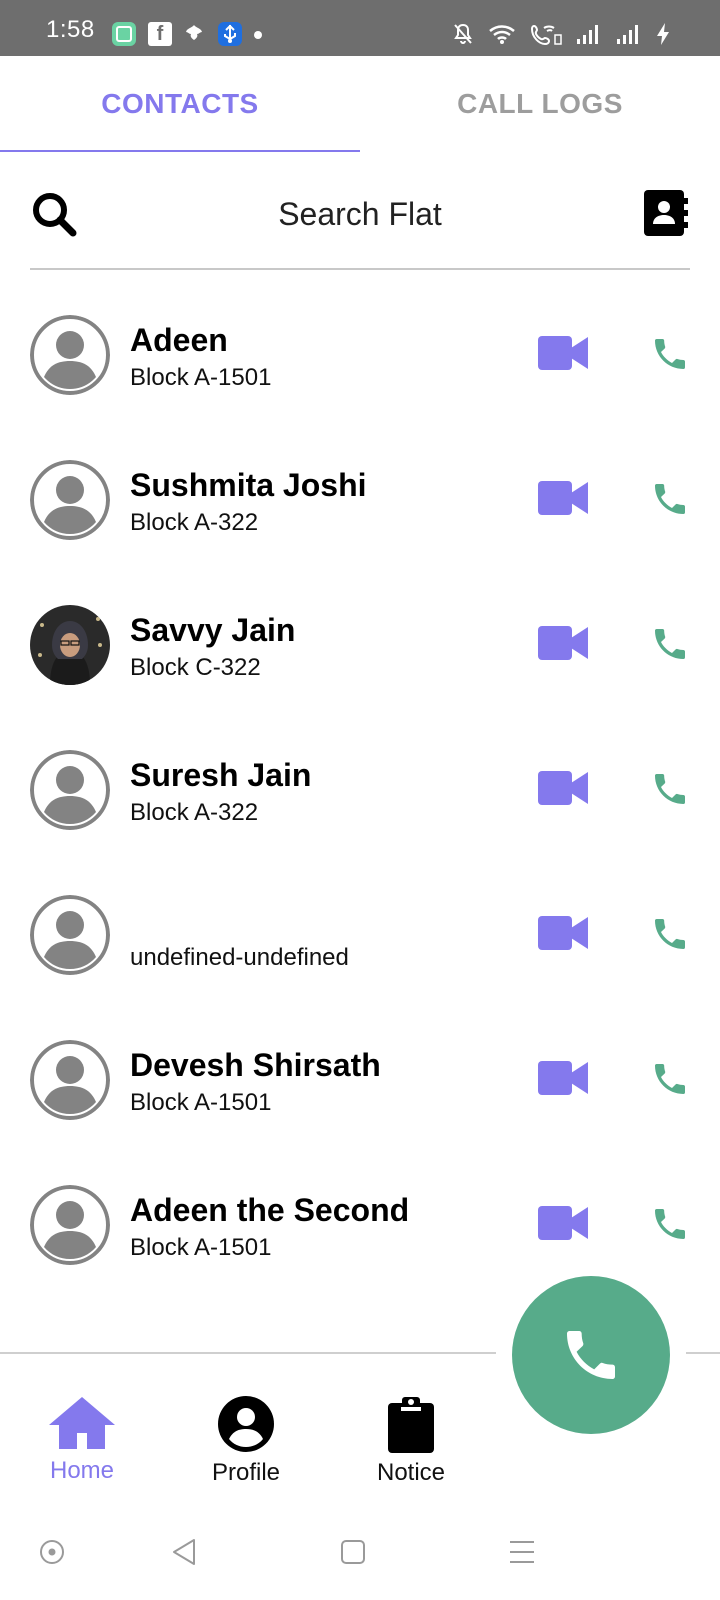  Describe the element at coordinates (213, 630) in the screenshot. I see `contact-name: Savvy Jain` at that location.